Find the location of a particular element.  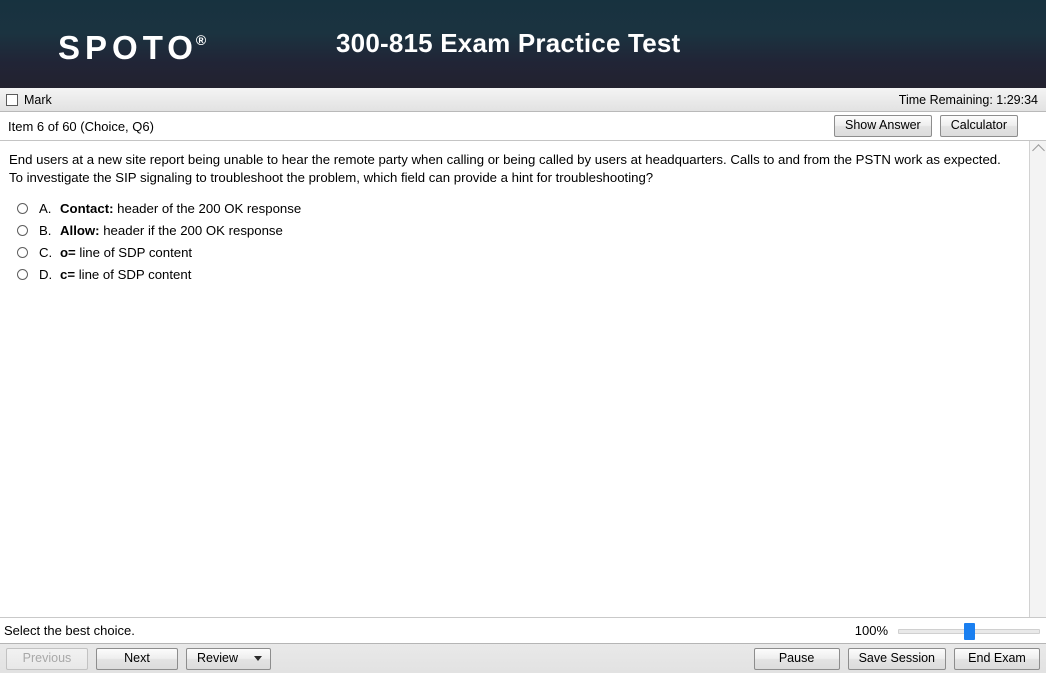

answer-option-rest: header if the 200 OK response is located at coordinates (191, 230).